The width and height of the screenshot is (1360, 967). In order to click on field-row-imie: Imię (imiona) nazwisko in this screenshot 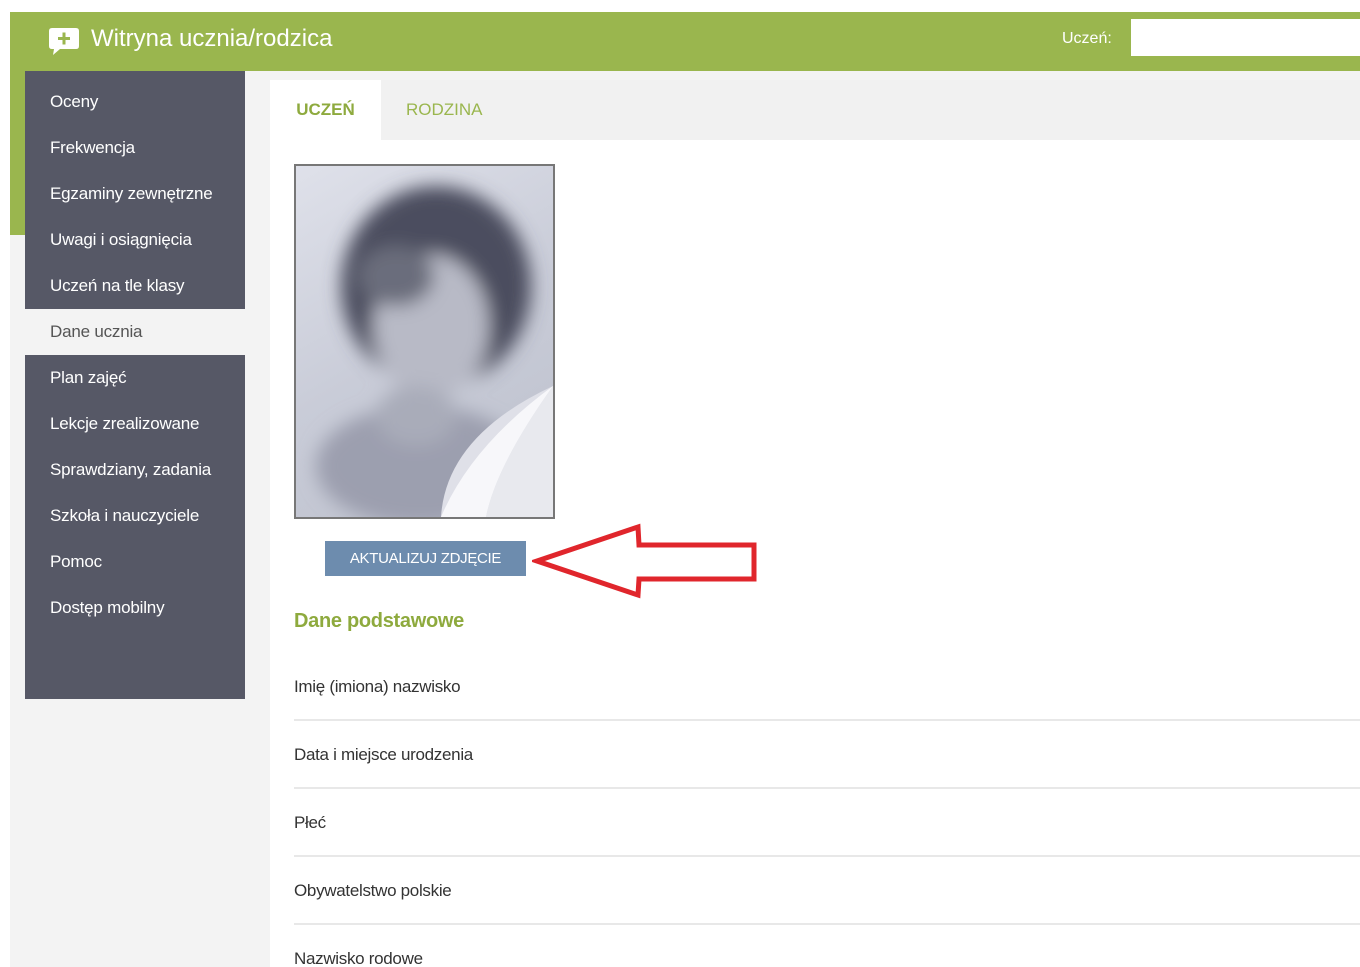, I will do `click(827, 687)`.